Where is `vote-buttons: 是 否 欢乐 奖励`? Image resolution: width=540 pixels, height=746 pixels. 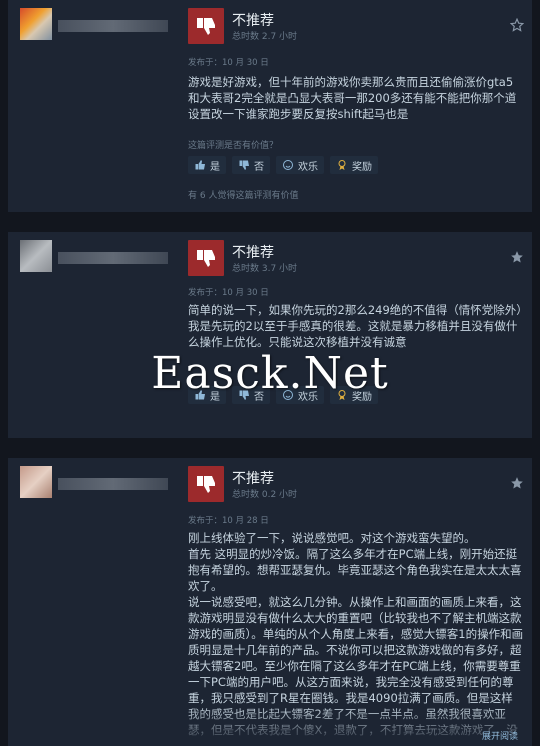 vote-buttons: 是 否 欢乐 奖励 is located at coordinates (283, 165).